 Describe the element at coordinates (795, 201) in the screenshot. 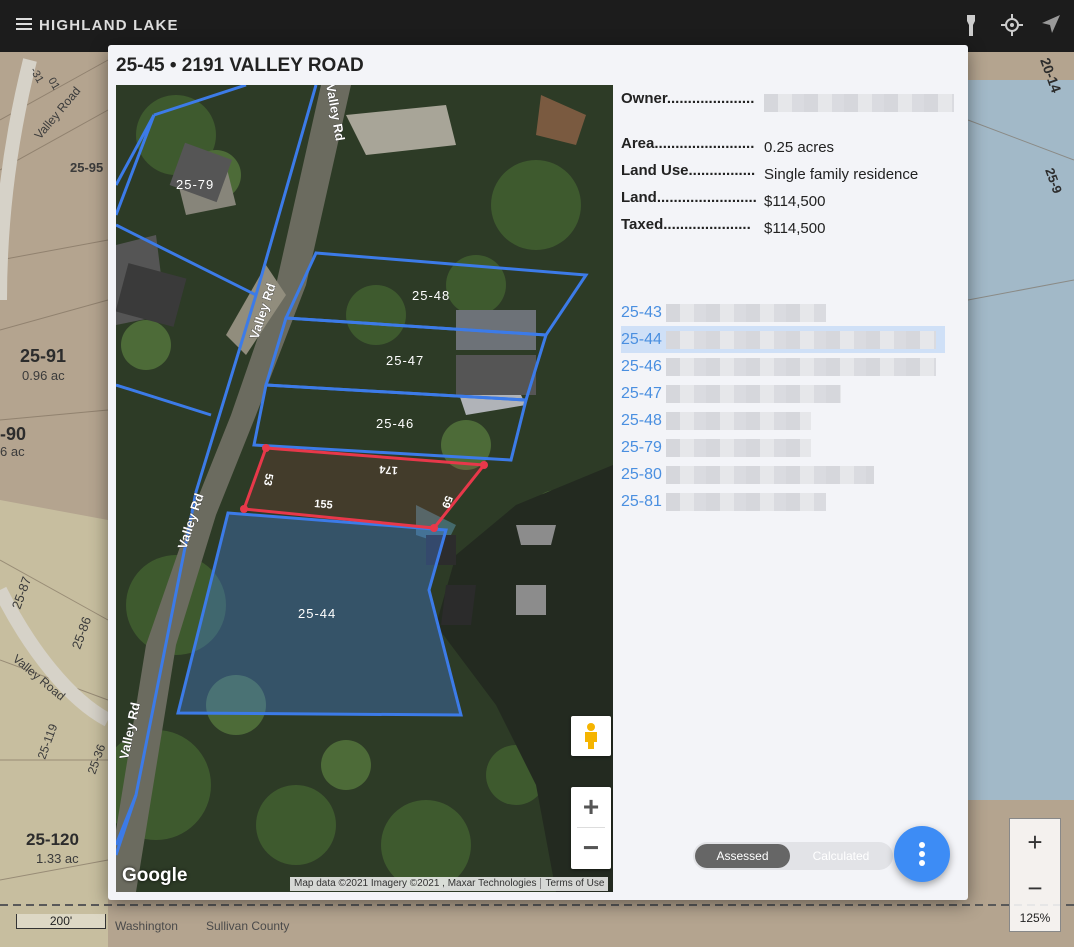

I see `land-value: $114,500` at that location.